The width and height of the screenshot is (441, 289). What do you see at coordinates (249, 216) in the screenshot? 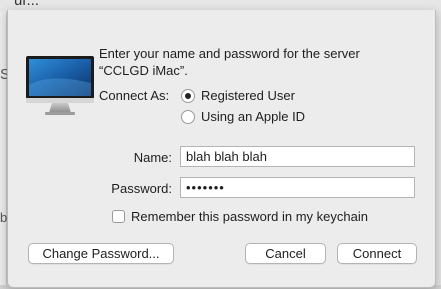
I see `remember-password-label: Remember this password in my keychain` at bounding box center [249, 216].